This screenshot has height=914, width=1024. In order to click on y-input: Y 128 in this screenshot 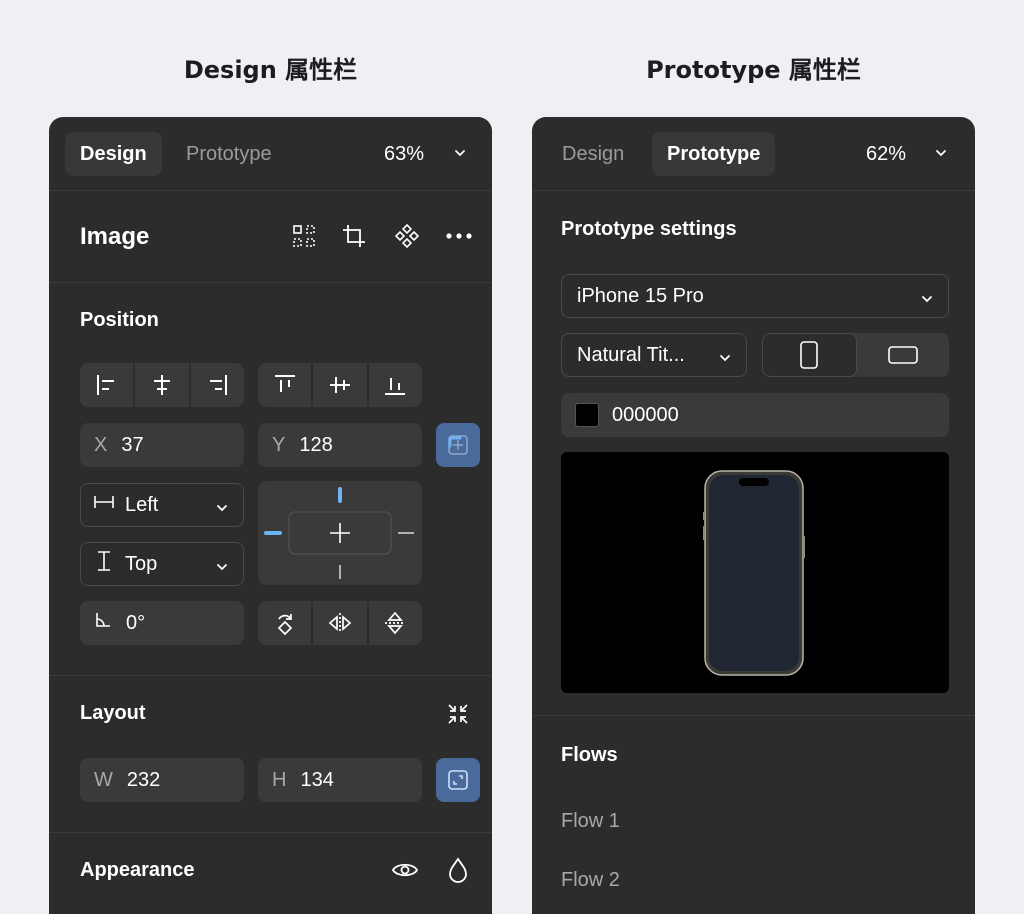, I will do `click(340, 445)`.